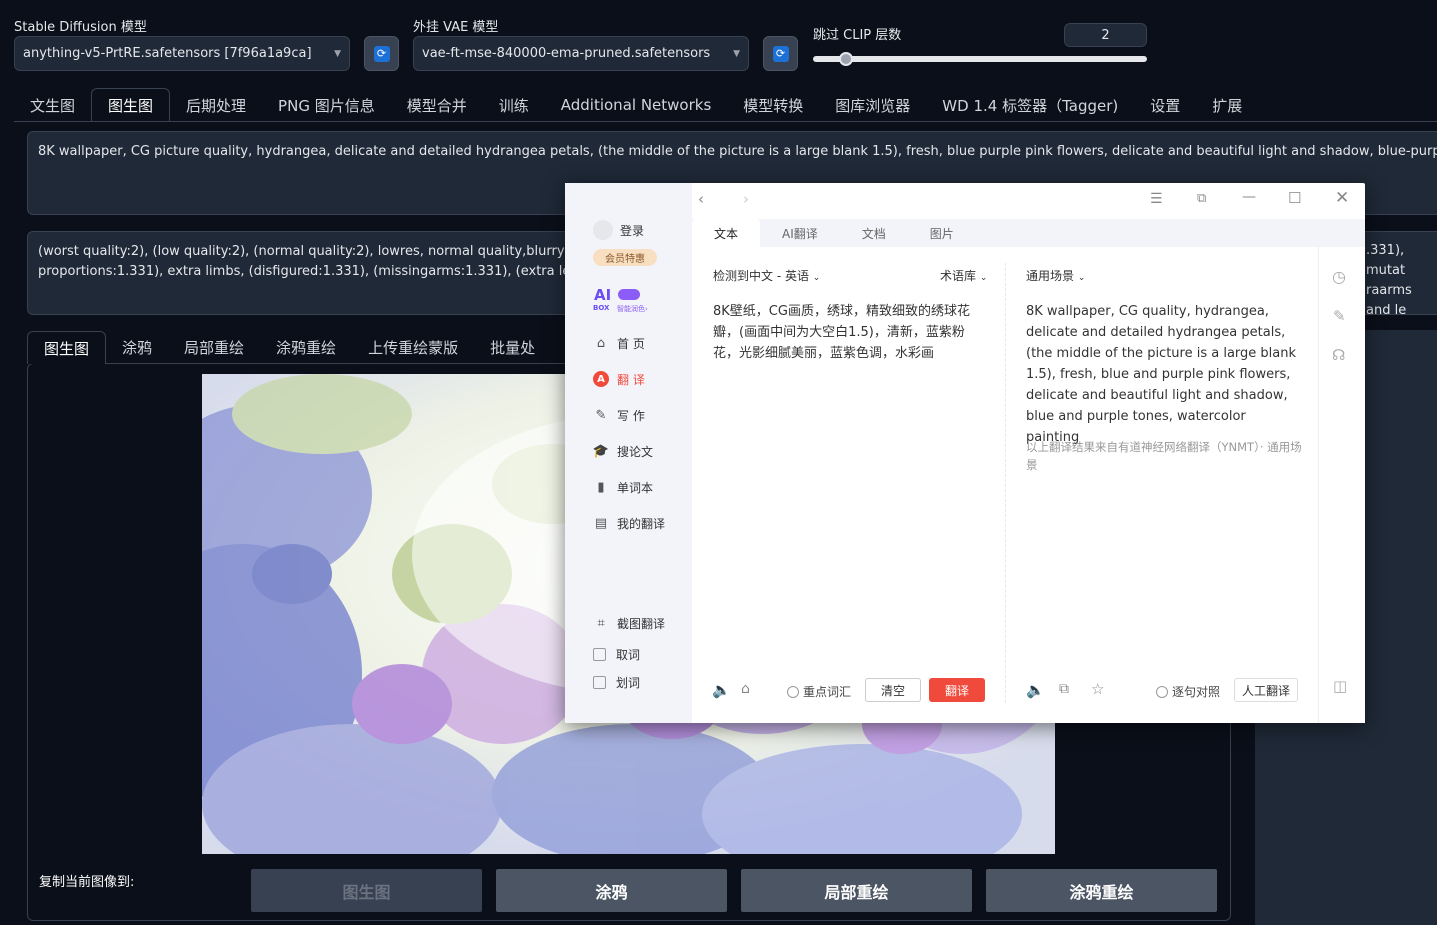  What do you see at coordinates (326, 105) in the screenshot?
I see `tab-main-3: PNG 图片信息` at bounding box center [326, 105].